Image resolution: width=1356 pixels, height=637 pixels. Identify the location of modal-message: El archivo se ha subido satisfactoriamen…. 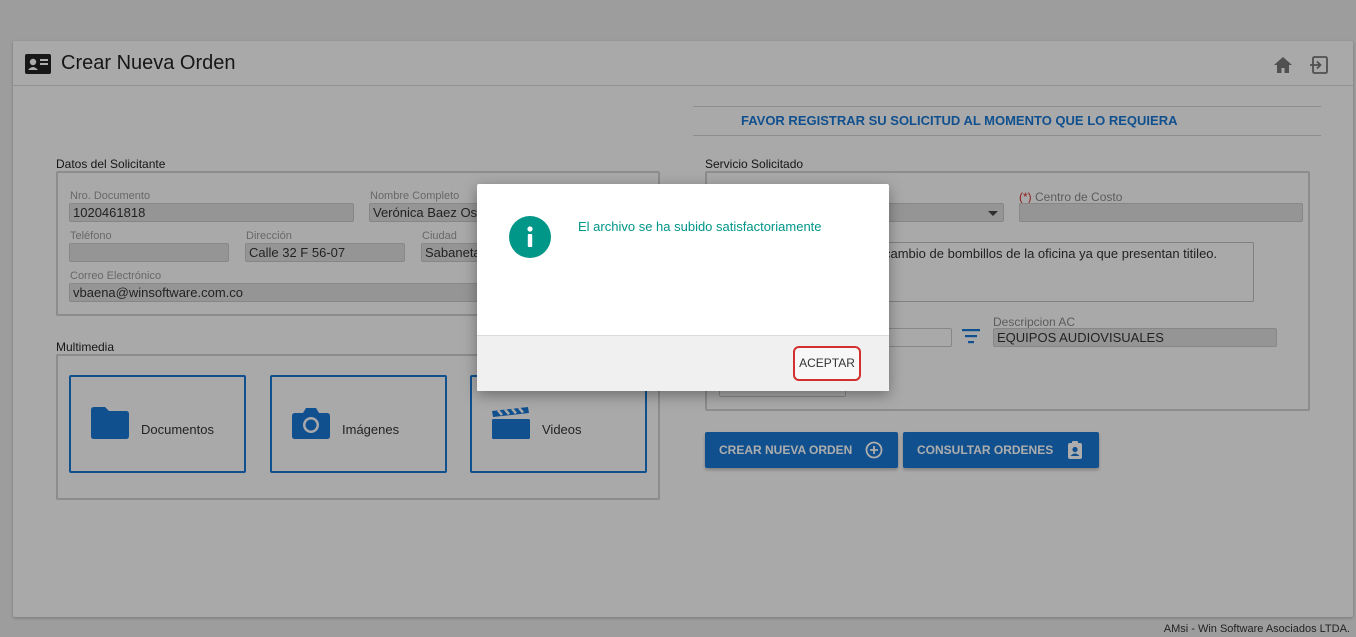
(700, 226).